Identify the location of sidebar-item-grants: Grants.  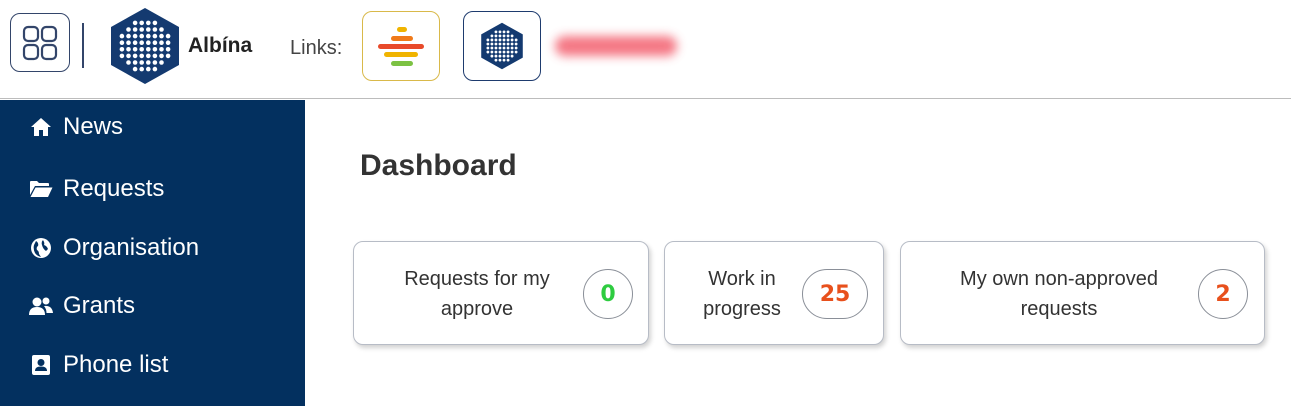
(152, 306).